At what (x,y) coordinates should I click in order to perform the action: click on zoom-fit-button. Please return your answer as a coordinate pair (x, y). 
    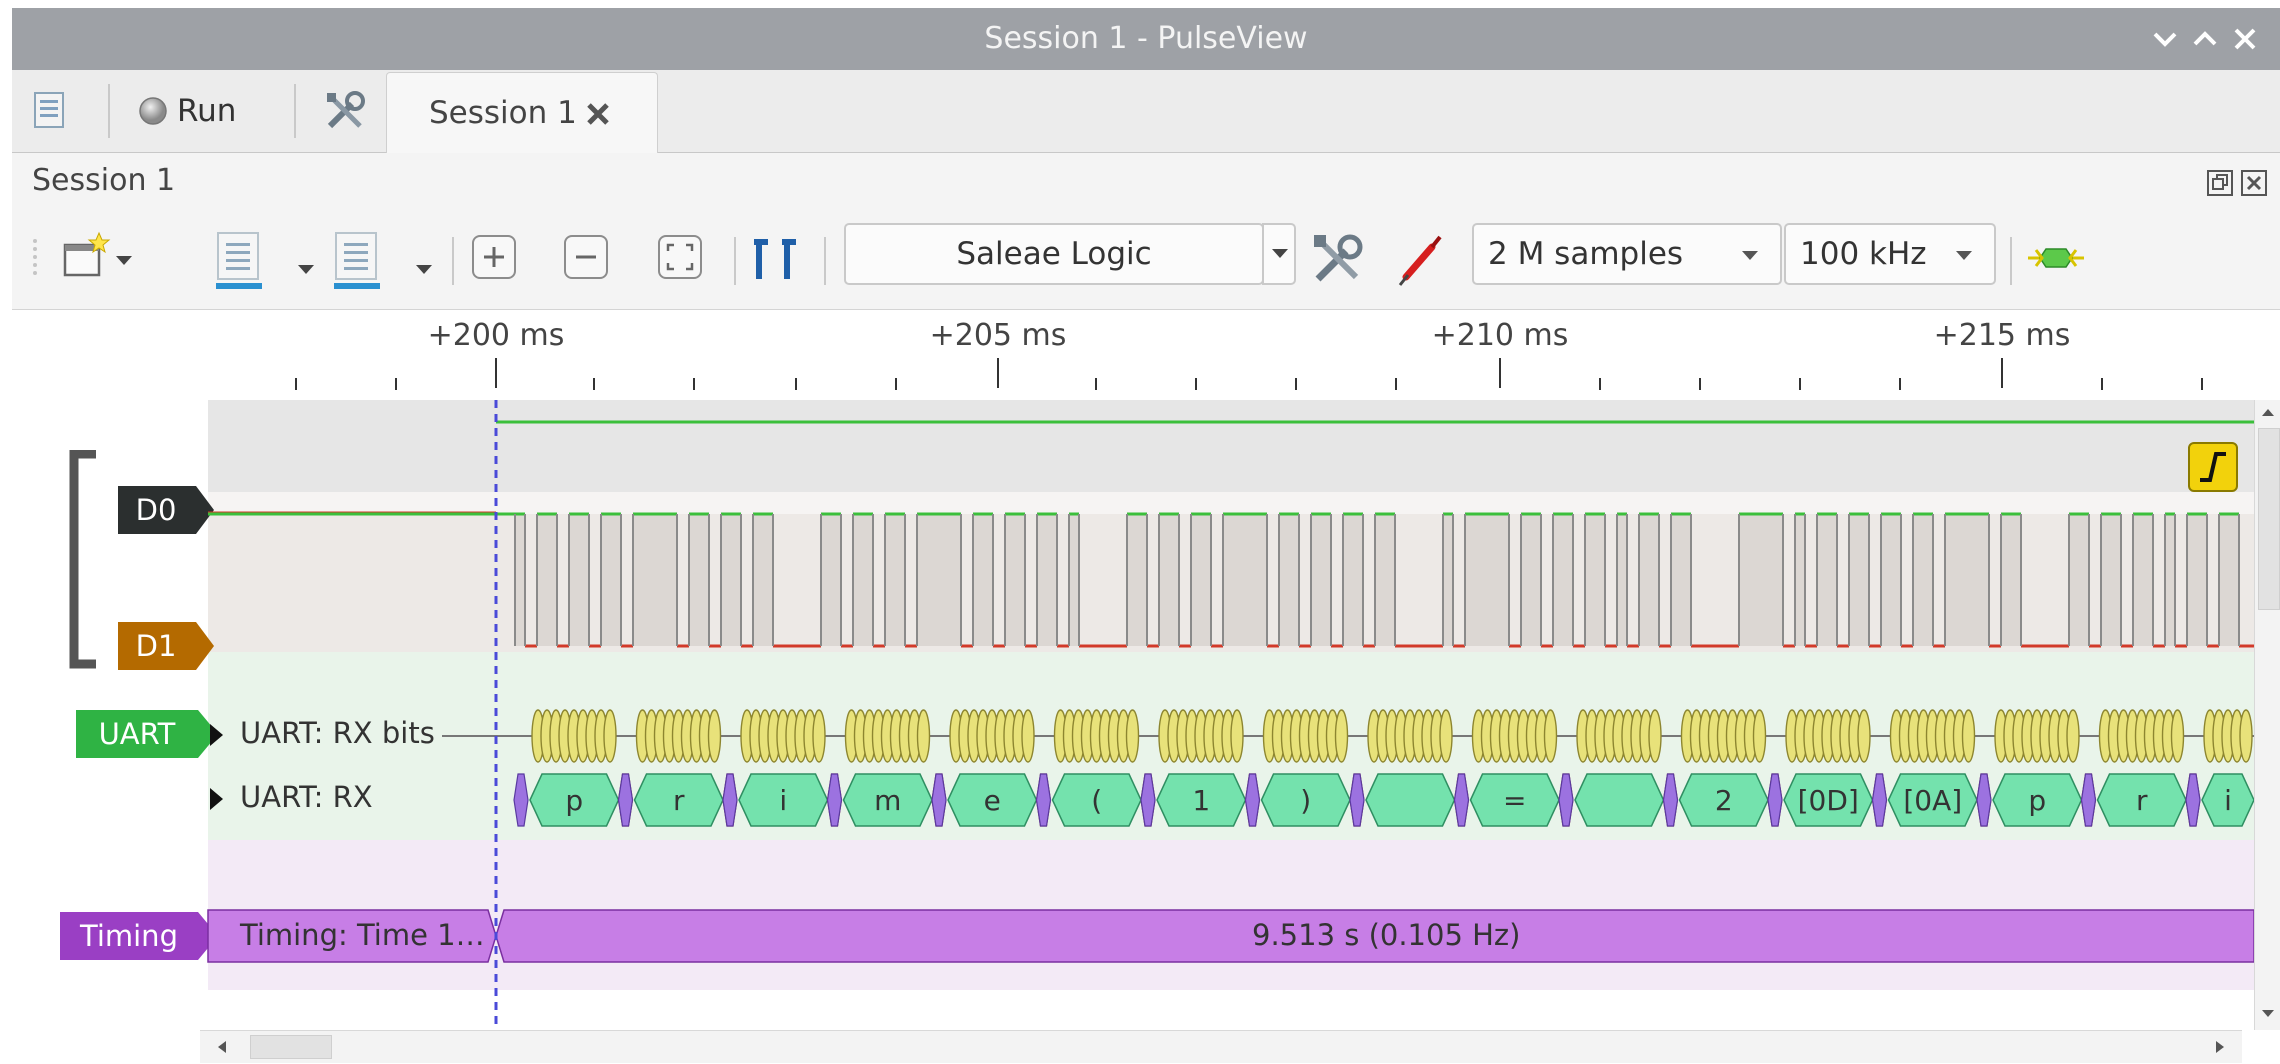
    Looking at the image, I should click on (680, 257).